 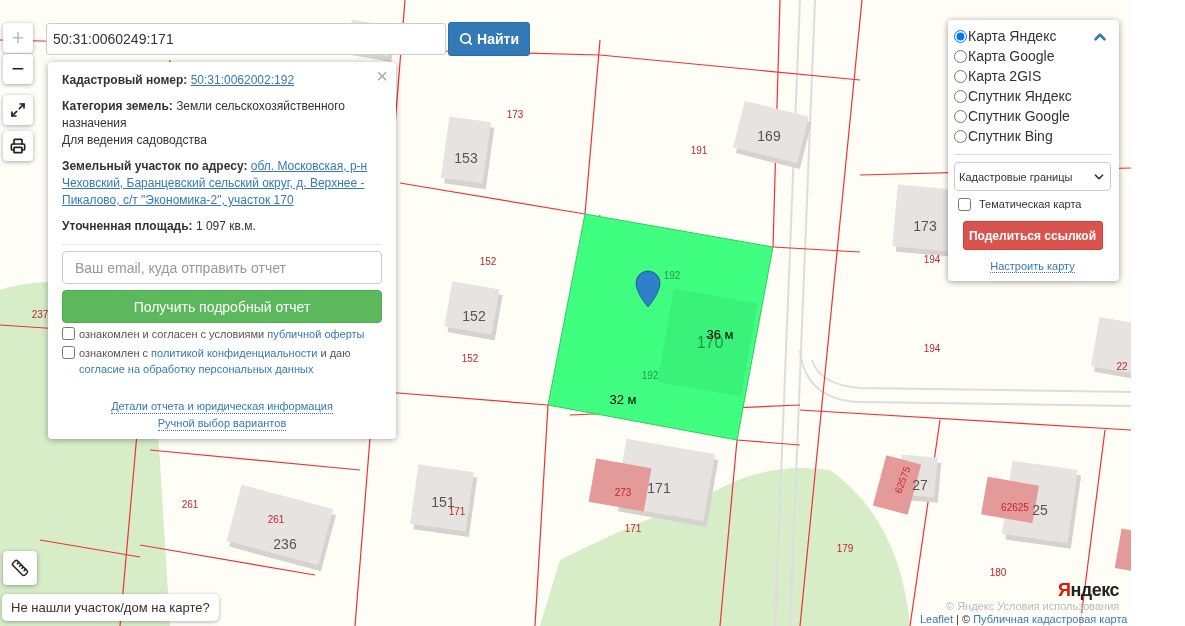 I want to click on layer-option-label: Спутник Яндекс, so click(x=1020, y=96).